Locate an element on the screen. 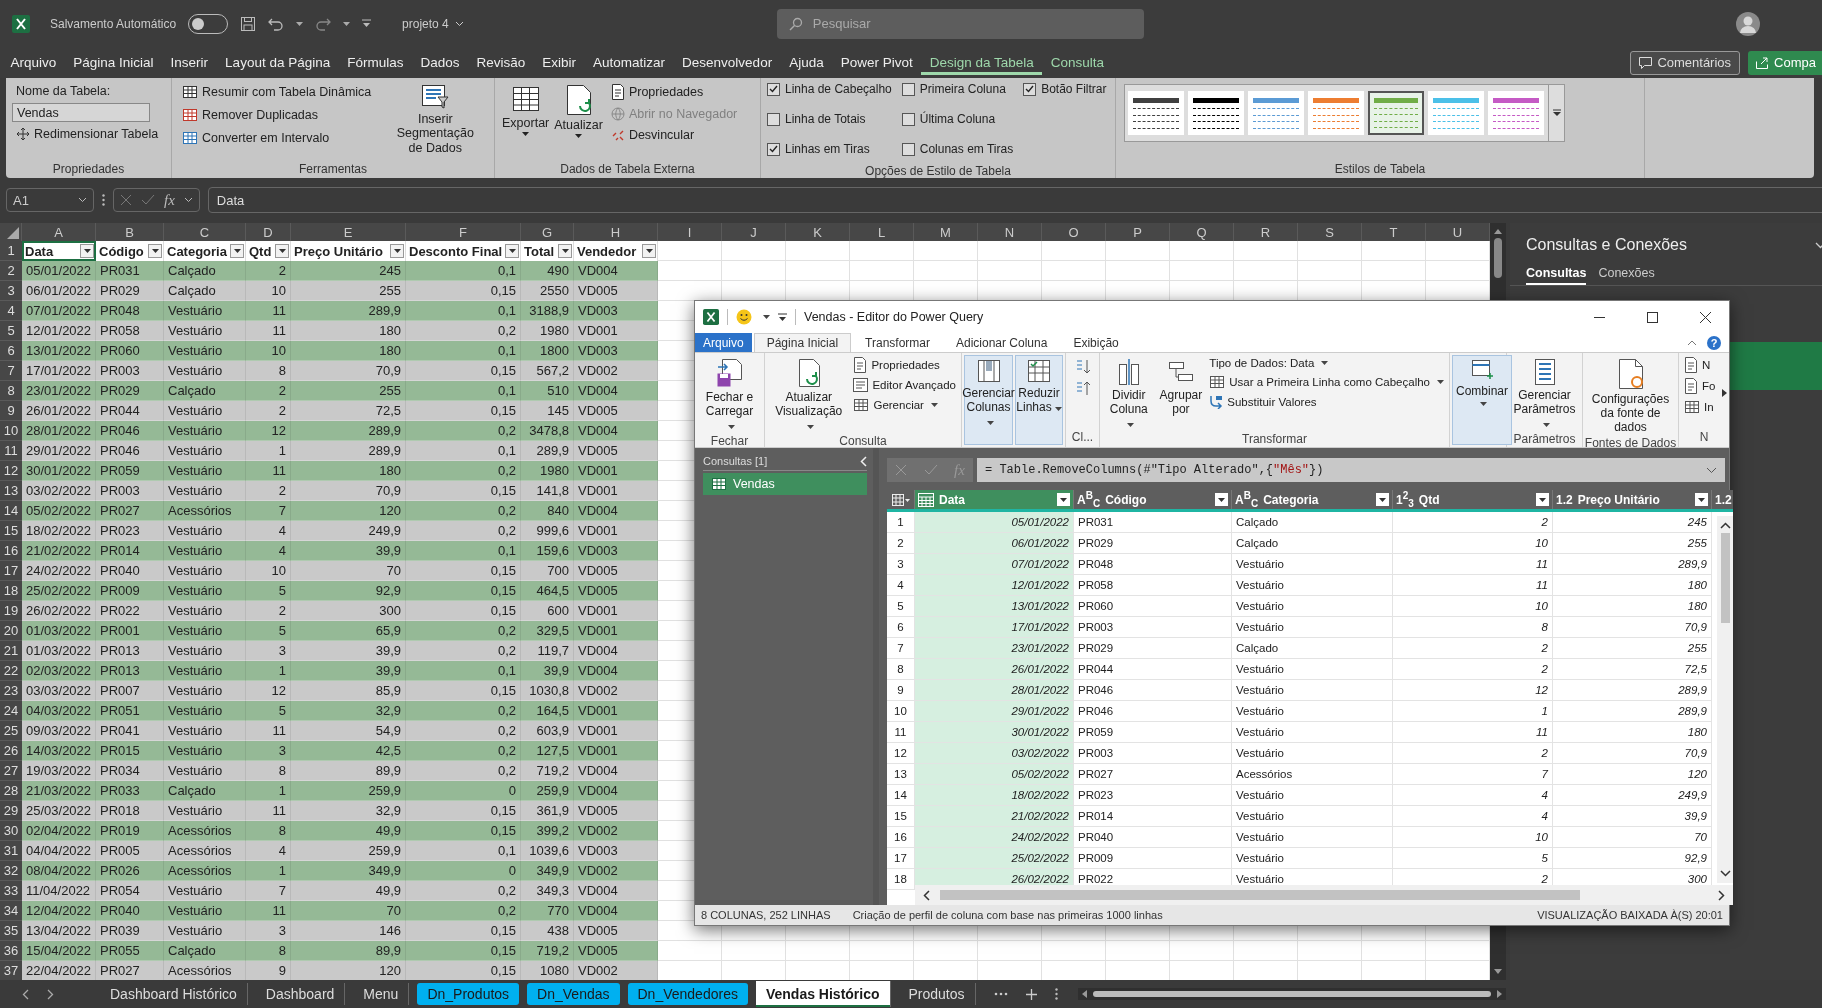 This screenshot has height=1008, width=1822. sort-ascending-icon is located at coordinates (1082, 367).